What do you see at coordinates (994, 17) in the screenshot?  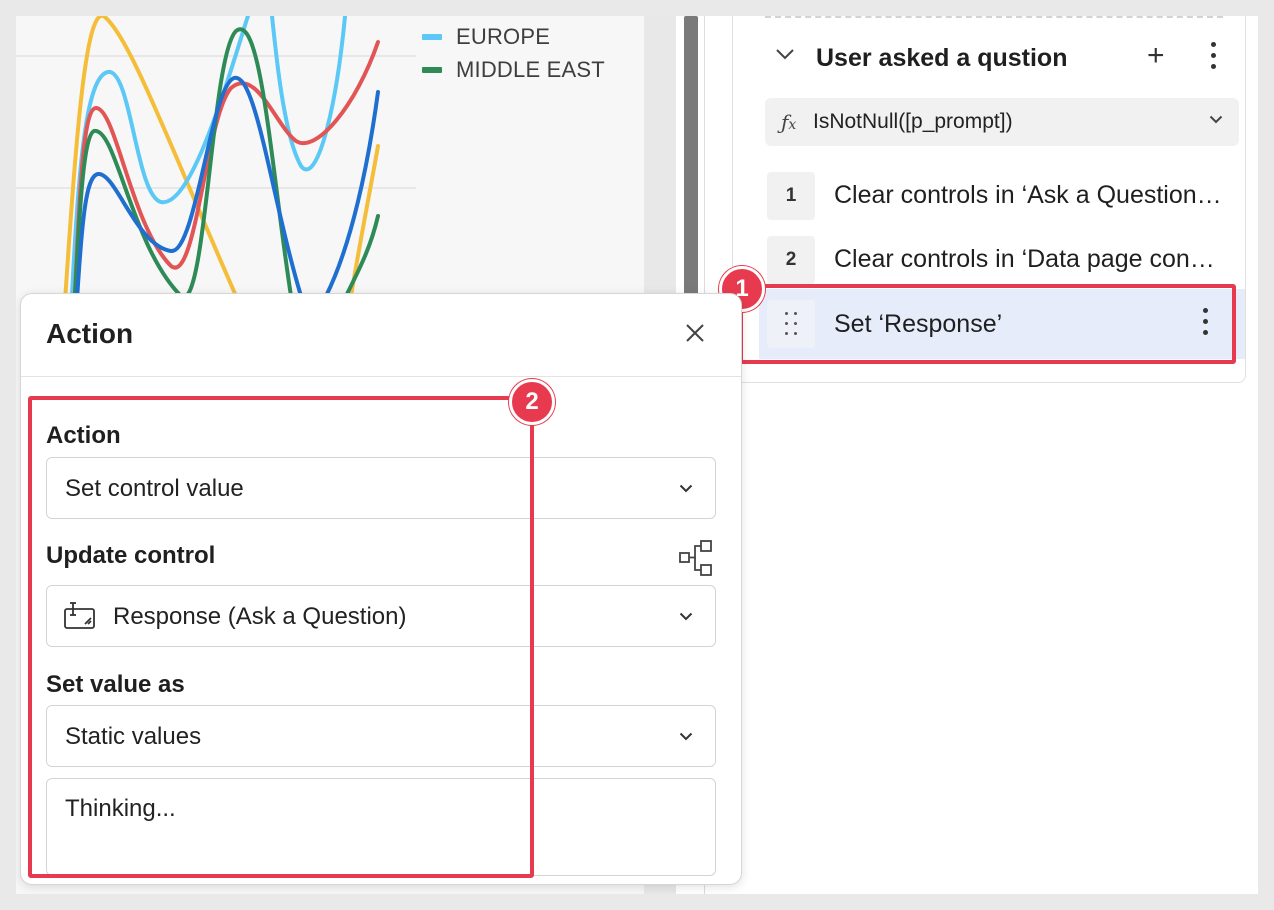 I see `drop-zone-border` at bounding box center [994, 17].